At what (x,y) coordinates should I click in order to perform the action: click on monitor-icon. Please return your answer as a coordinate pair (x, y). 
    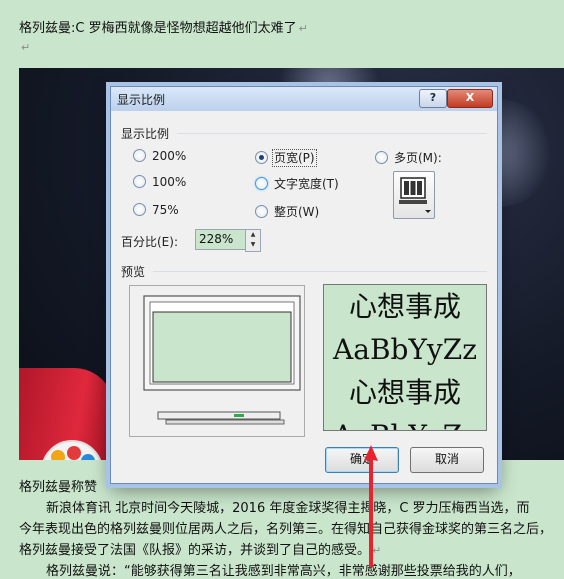
    Looking at the image, I should click on (222, 360).